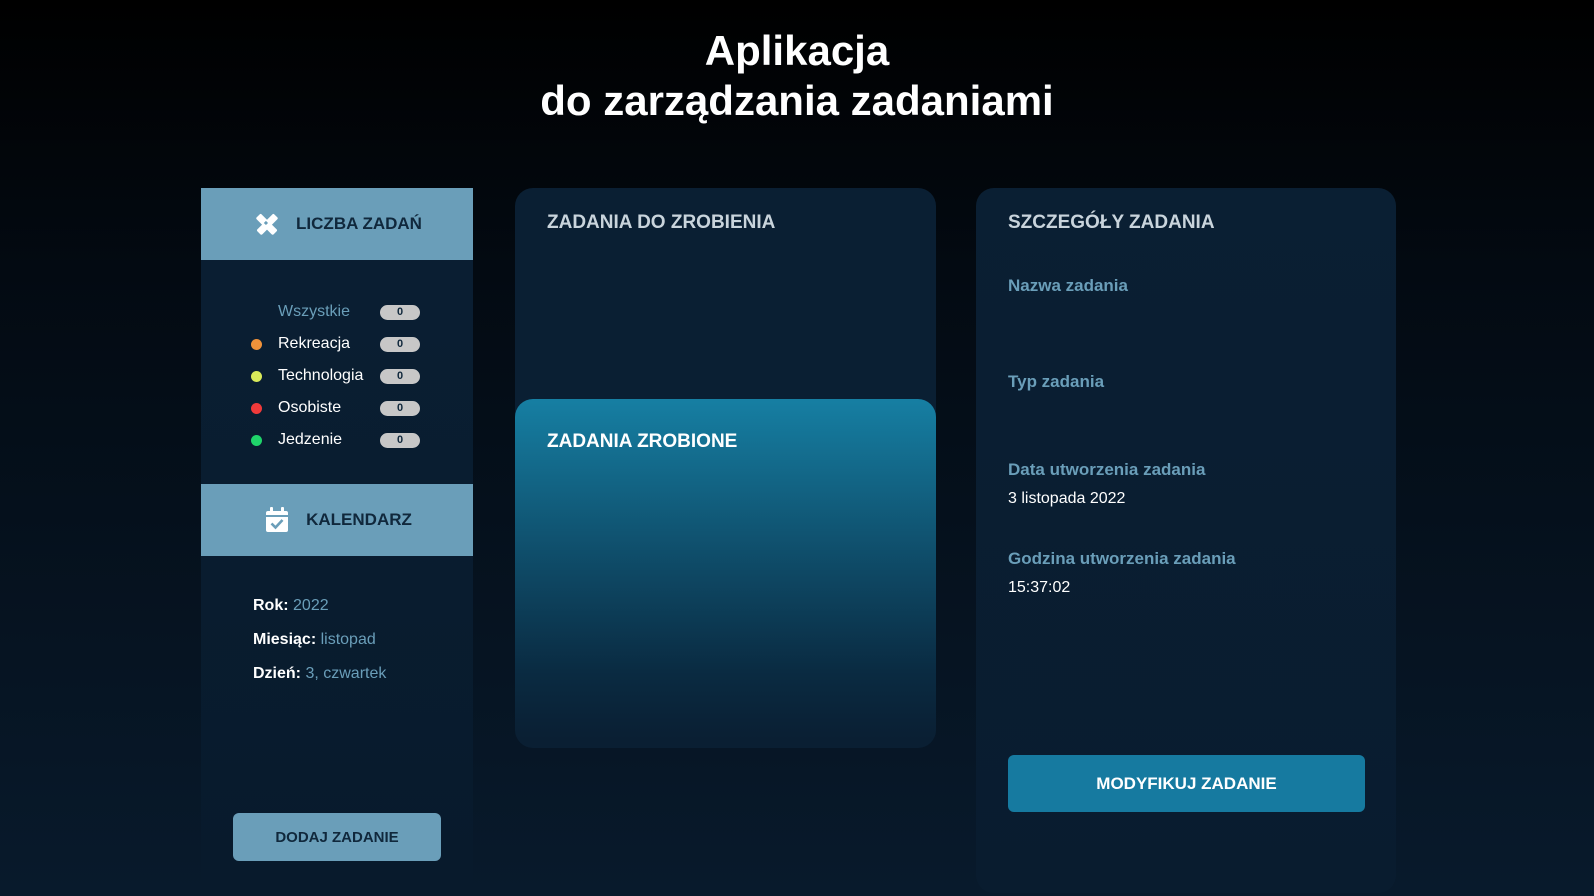 The width and height of the screenshot is (1594, 896). I want to click on task-date-label: Data utworzenia zadania, so click(1107, 469).